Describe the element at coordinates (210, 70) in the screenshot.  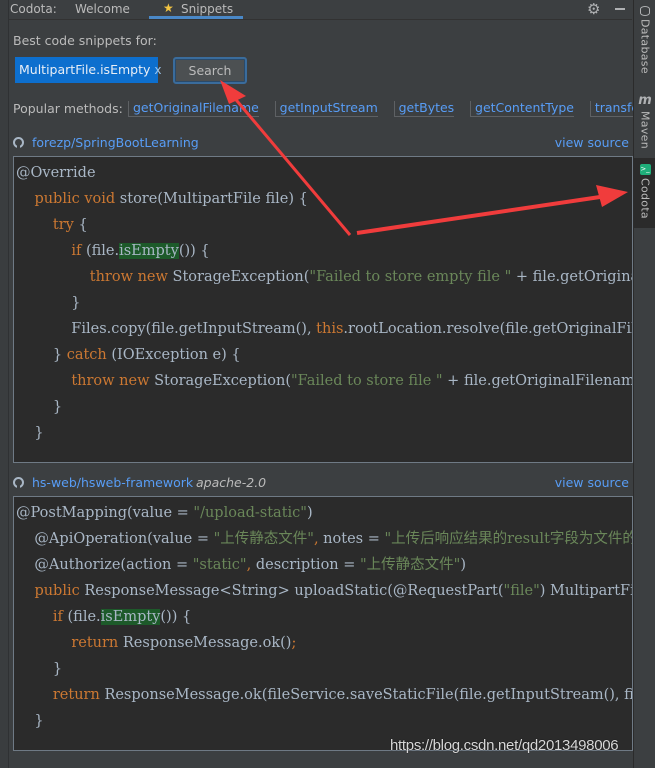
I see `search-button: Search` at that location.